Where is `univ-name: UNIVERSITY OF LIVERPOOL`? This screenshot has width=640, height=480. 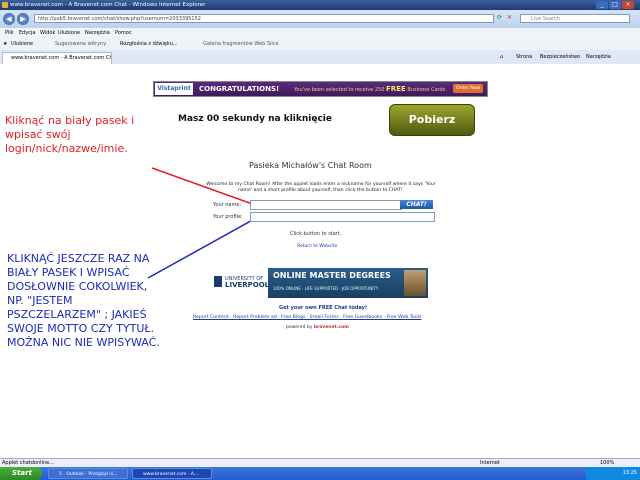
univ-name: UNIVERSITY OF LIVERPOOL is located at coordinates (247, 282).